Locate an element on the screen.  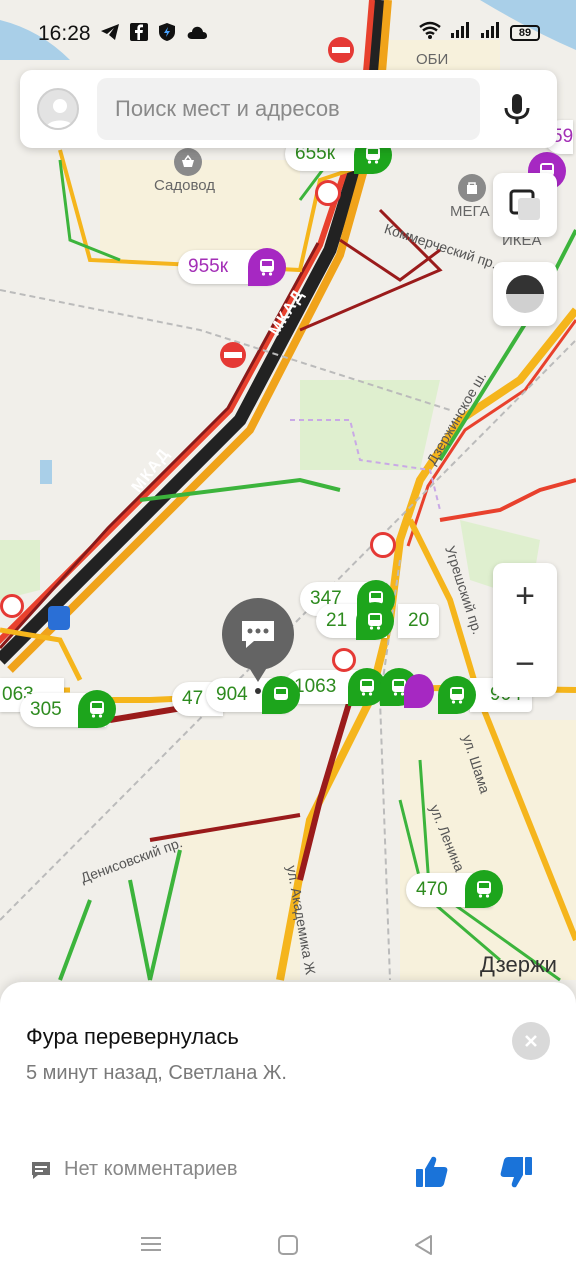
microphone-icon is located at coordinates (517, 109).